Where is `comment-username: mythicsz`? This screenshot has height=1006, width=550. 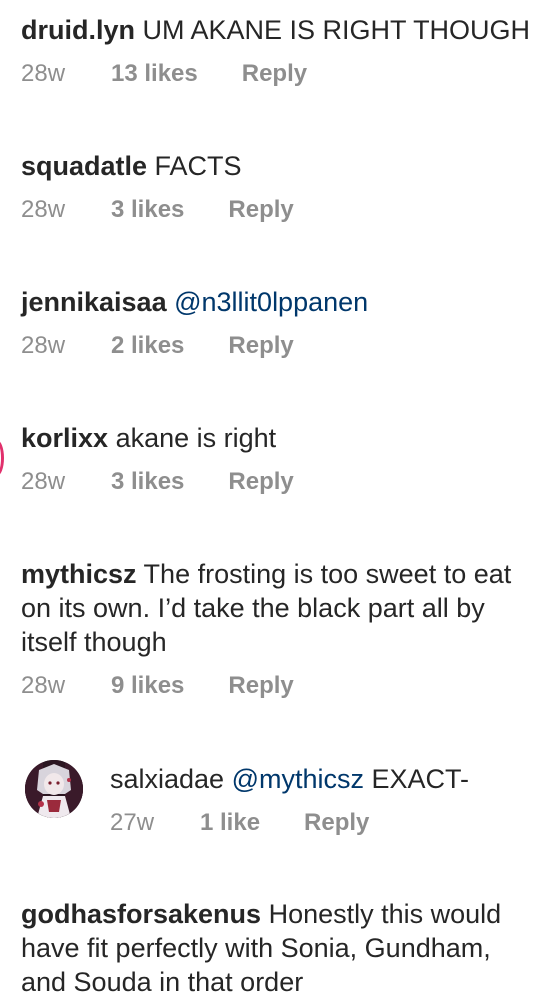
comment-username: mythicsz is located at coordinates (79, 574).